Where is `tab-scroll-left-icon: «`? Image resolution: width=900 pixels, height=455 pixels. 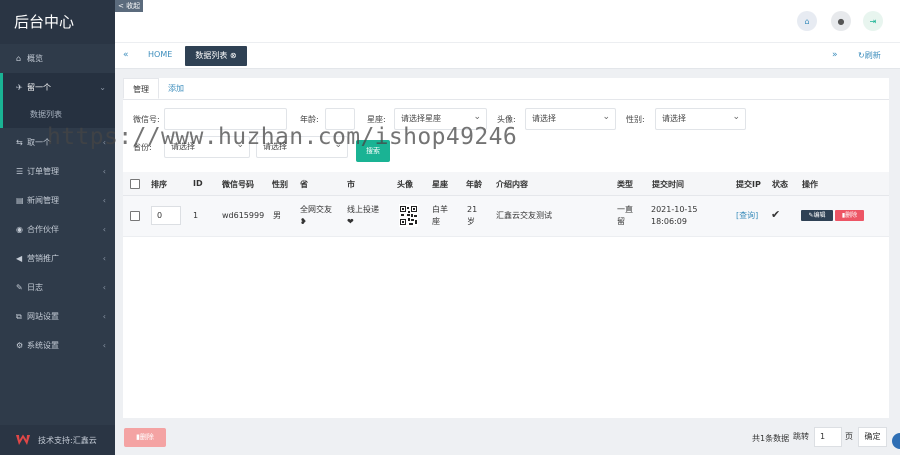 tab-scroll-left-icon: « is located at coordinates (126, 55).